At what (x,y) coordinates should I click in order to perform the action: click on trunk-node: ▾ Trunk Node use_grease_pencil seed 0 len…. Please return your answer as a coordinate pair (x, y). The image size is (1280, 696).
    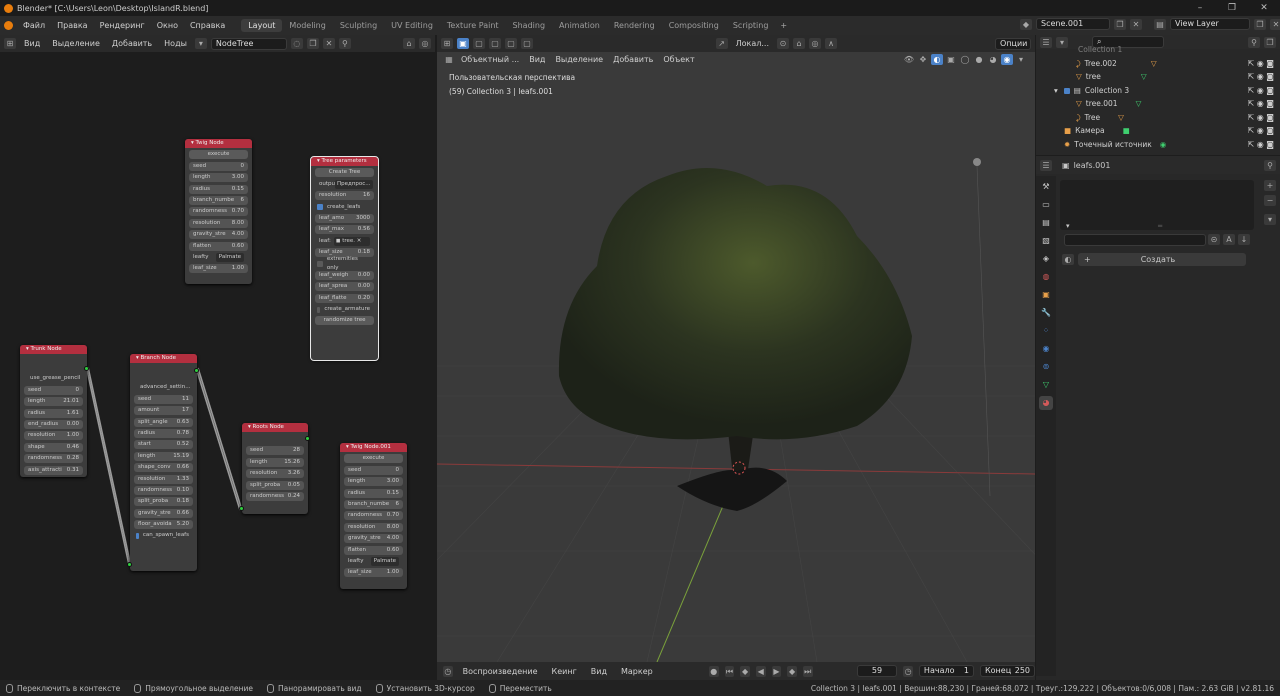
    Looking at the image, I should click on (54, 411).